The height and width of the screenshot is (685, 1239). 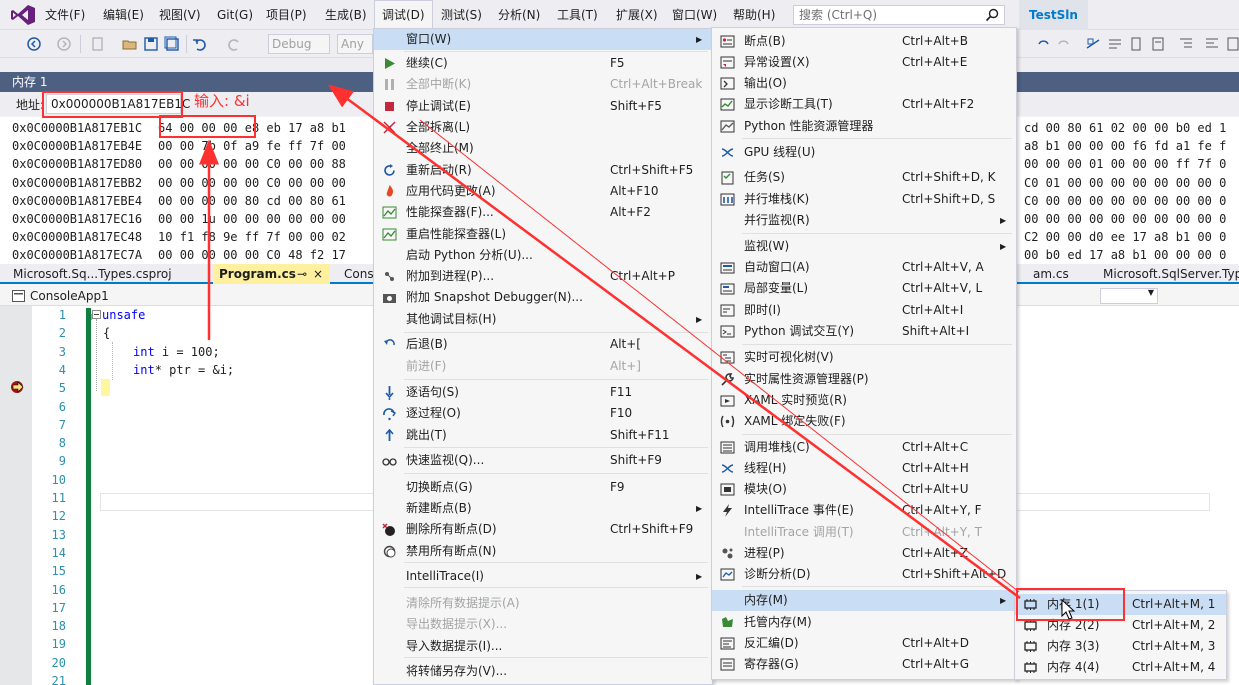 What do you see at coordinates (1068, 609) in the screenshot?
I see `mouse-cursor-icon` at bounding box center [1068, 609].